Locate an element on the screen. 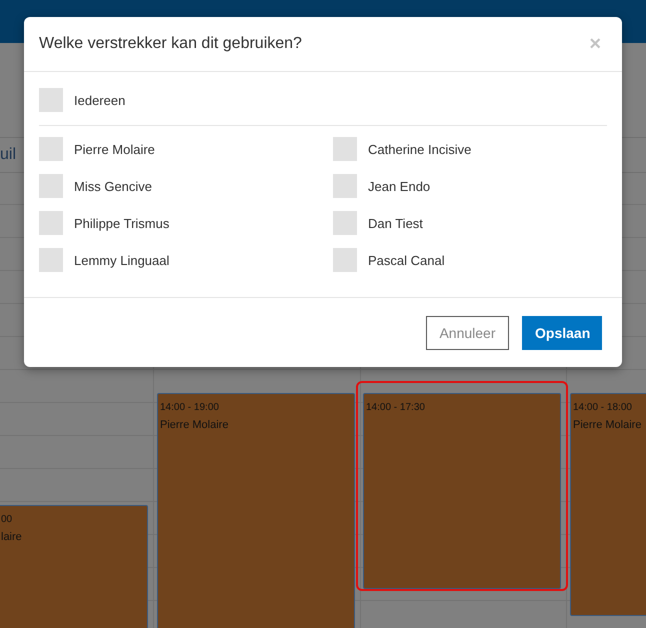 The image size is (646, 628). checkbox-label: Catherine Incisive is located at coordinates (420, 149).